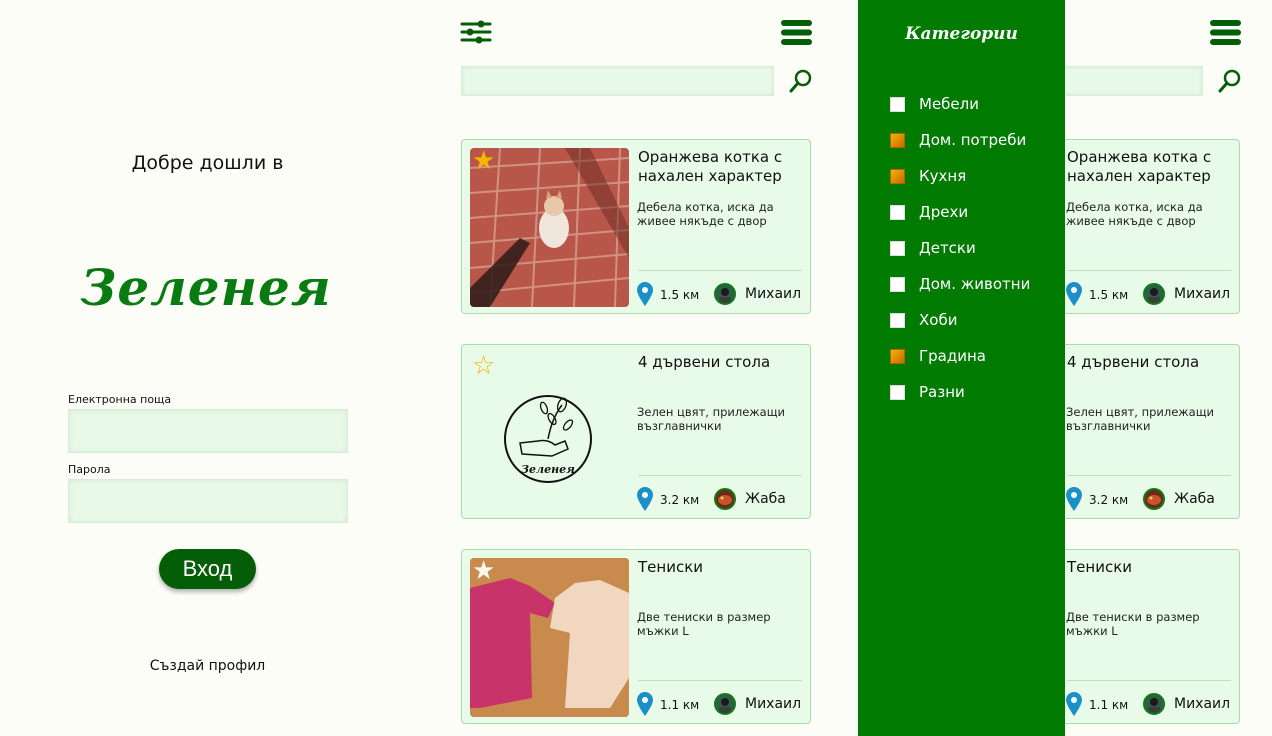 Image resolution: width=1272 pixels, height=736 pixels. I want to click on logo-text: Зеленея, so click(548, 469).